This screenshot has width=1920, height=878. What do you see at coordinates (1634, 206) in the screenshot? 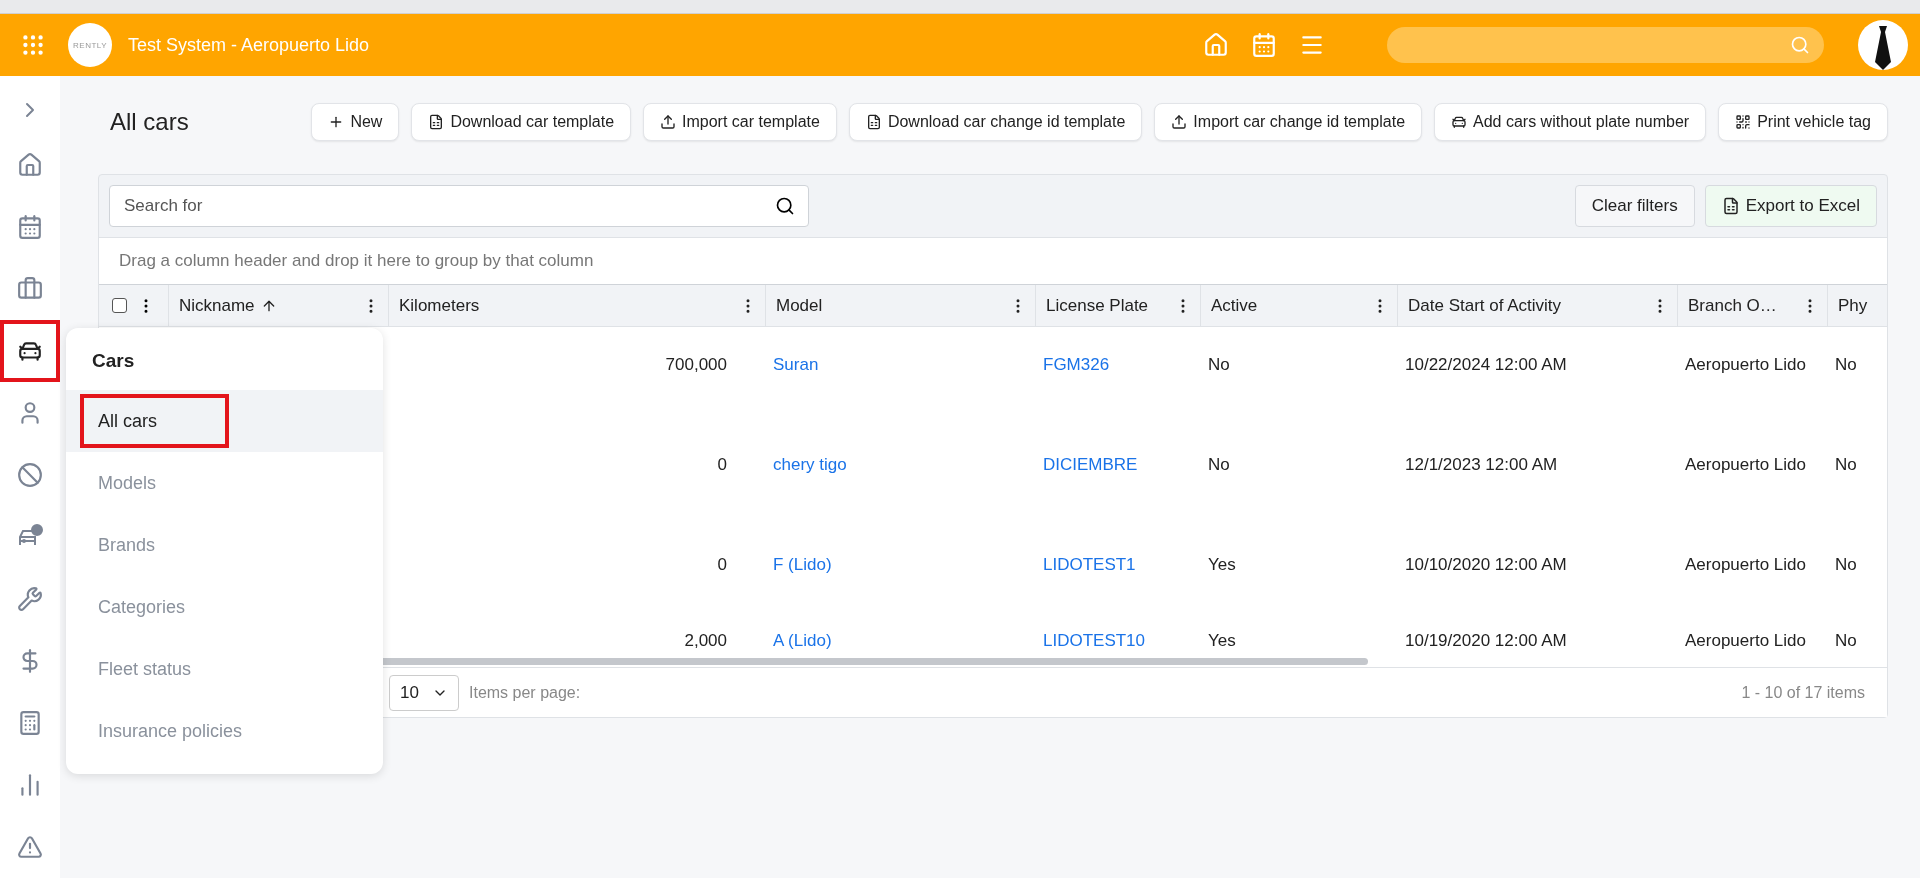
I see `clear-filters-button: Clear filters` at bounding box center [1634, 206].